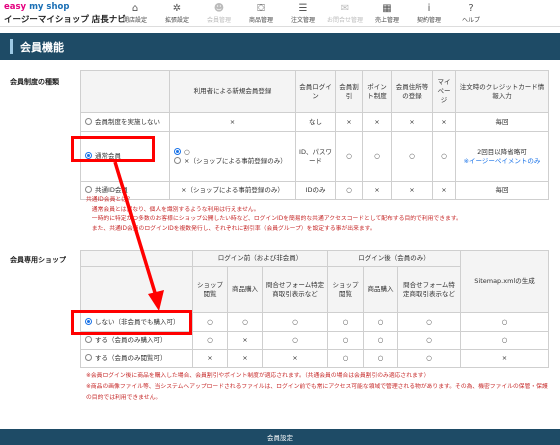 The width and height of the screenshot is (560, 445). Describe the element at coordinates (233, 161) in the screenshot. I see `reg-option-preregister: ×（ショップによる事前登録のみ）` at that location.